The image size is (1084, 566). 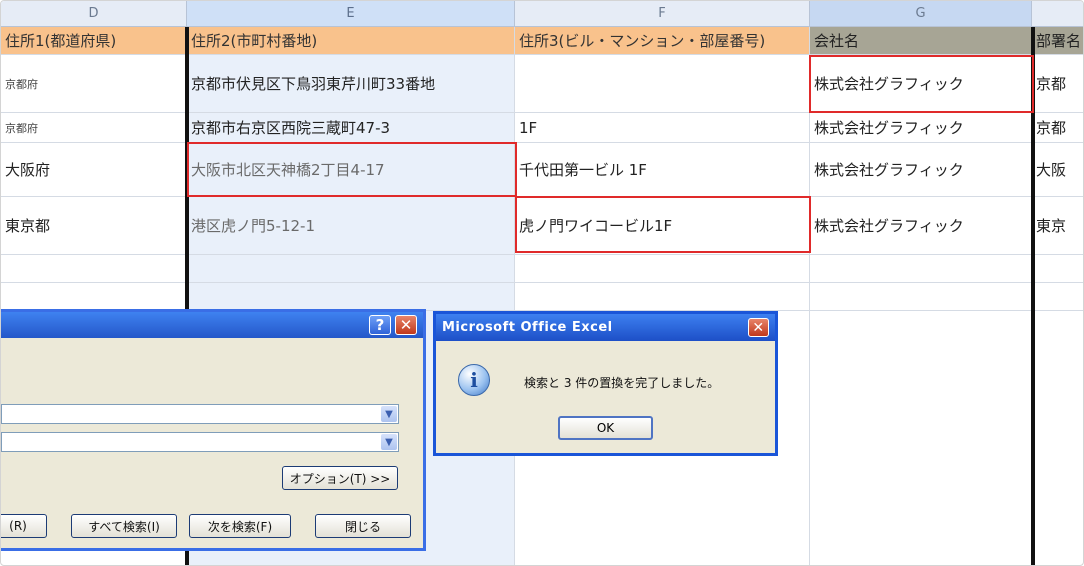 What do you see at coordinates (200, 414) in the screenshot?
I see `find-what-combo: ▼` at bounding box center [200, 414].